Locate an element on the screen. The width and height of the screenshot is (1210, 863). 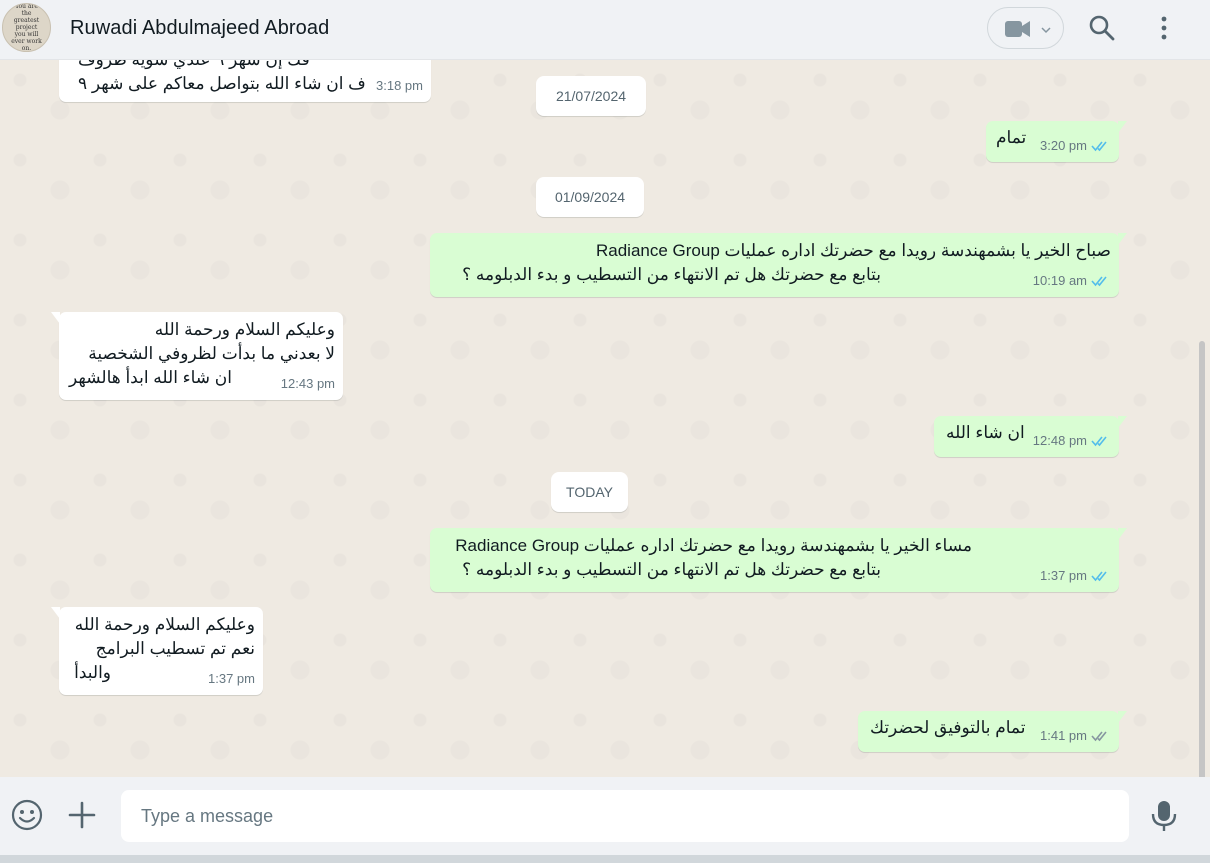
plus-icon is located at coordinates (82, 815).